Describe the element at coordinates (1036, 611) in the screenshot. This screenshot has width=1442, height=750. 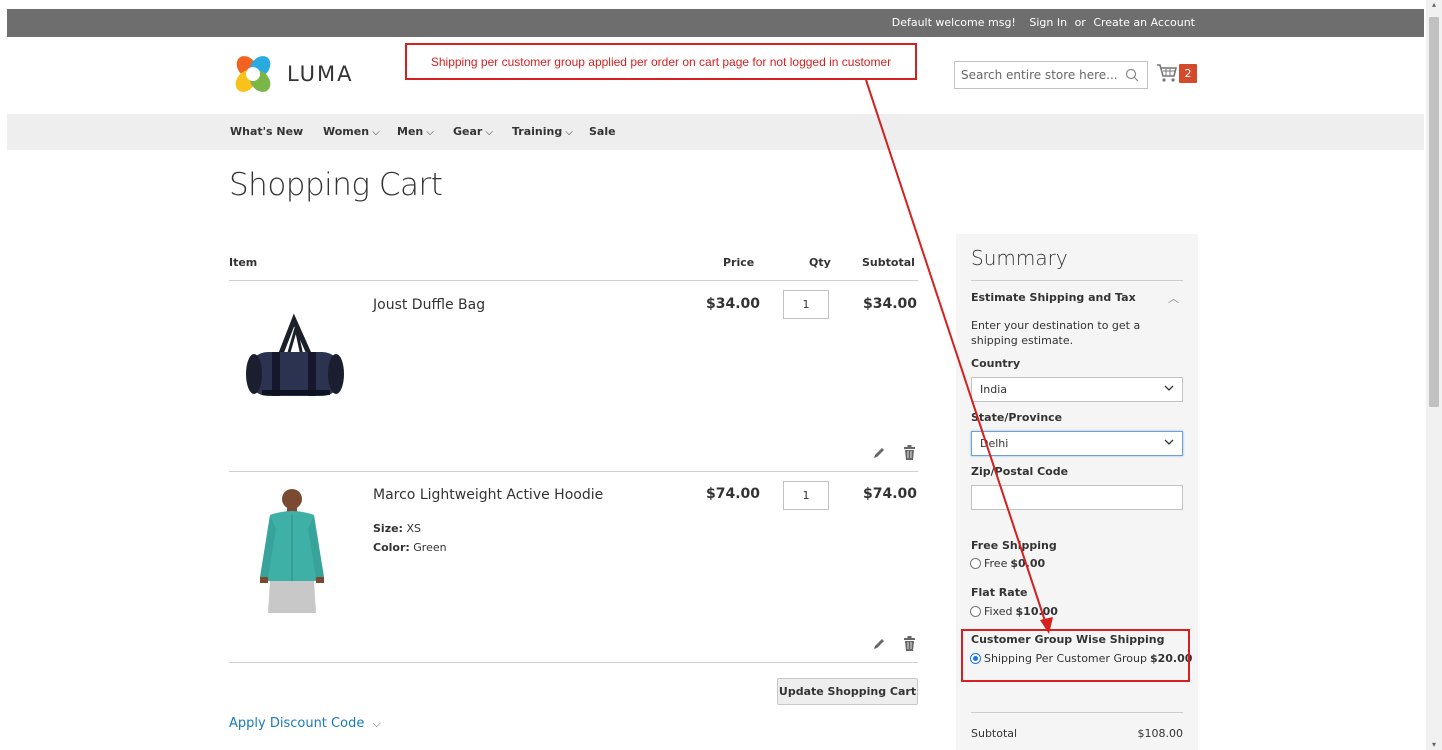
I see `method-price: $10.00` at that location.